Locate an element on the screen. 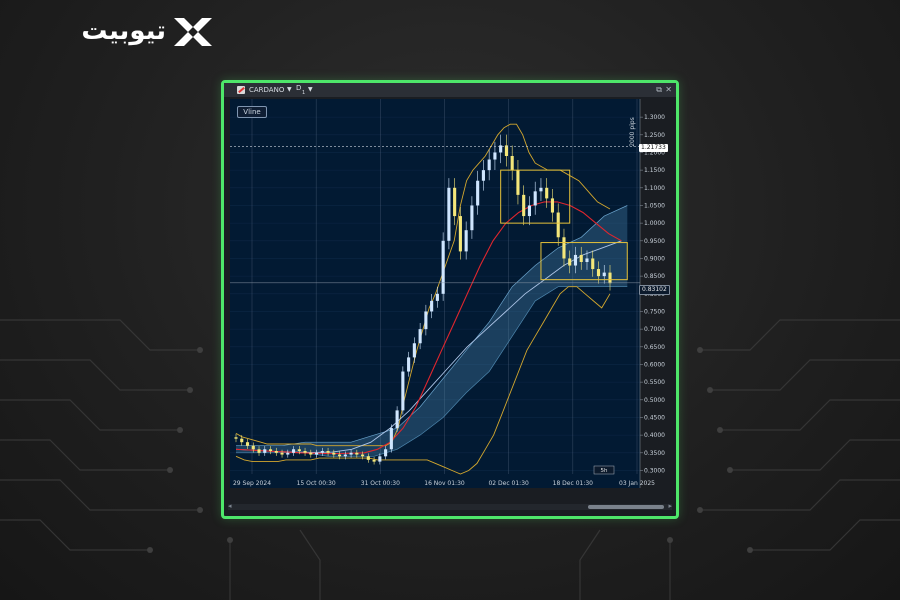  y-tick-label: 0.5500 is located at coordinates (654, 382).